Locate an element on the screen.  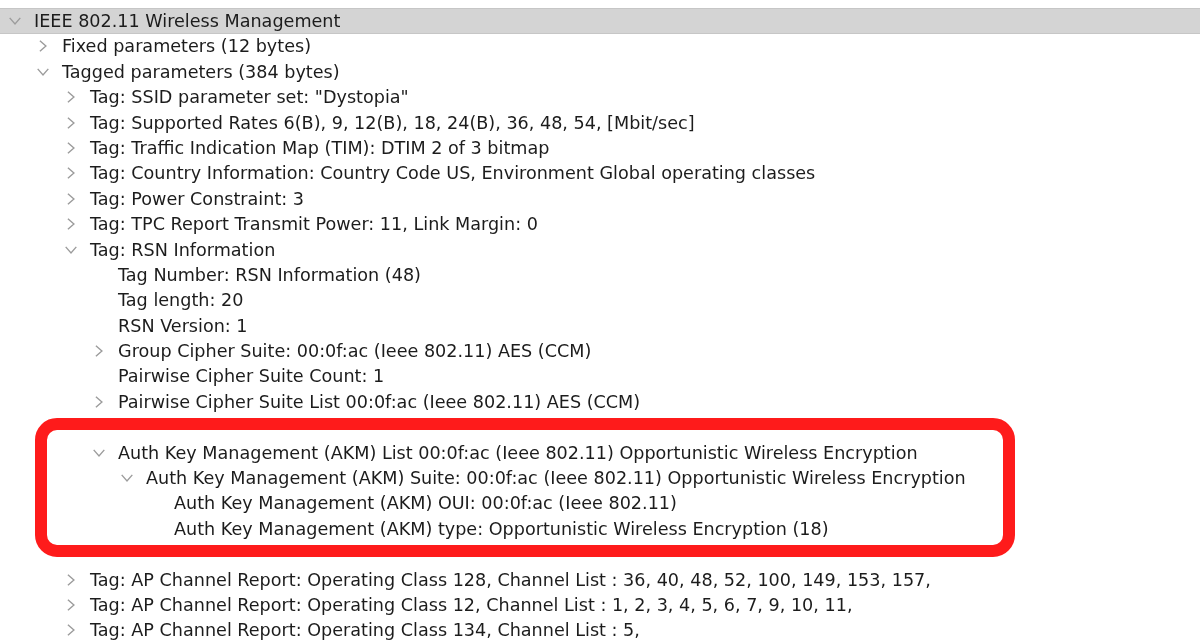
tree-item: Tag: Country Information: Country Code US, Environment Global operating classes is located at coordinates (453, 173).